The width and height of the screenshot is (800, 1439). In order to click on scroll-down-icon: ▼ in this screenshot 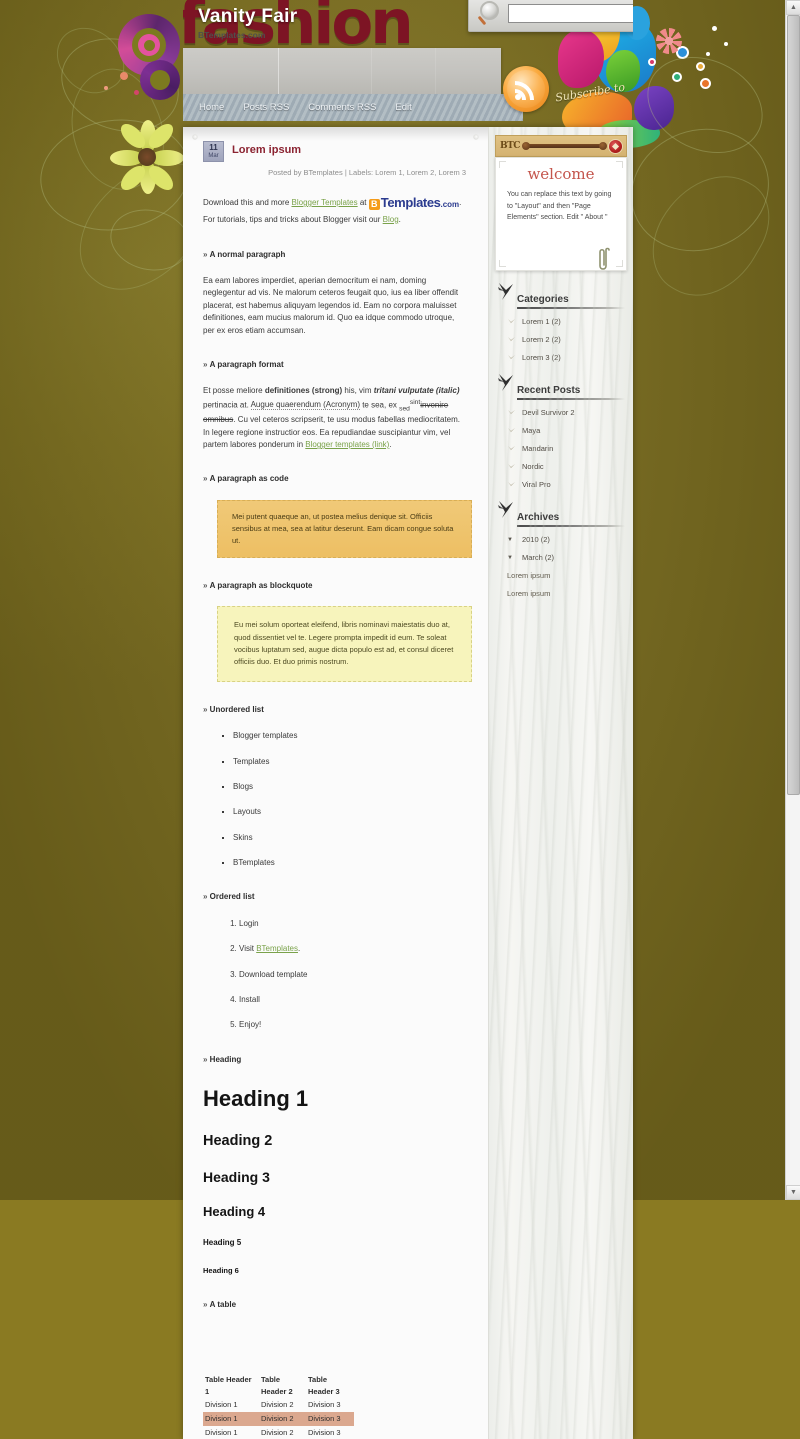, I will do `click(793, 1192)`.